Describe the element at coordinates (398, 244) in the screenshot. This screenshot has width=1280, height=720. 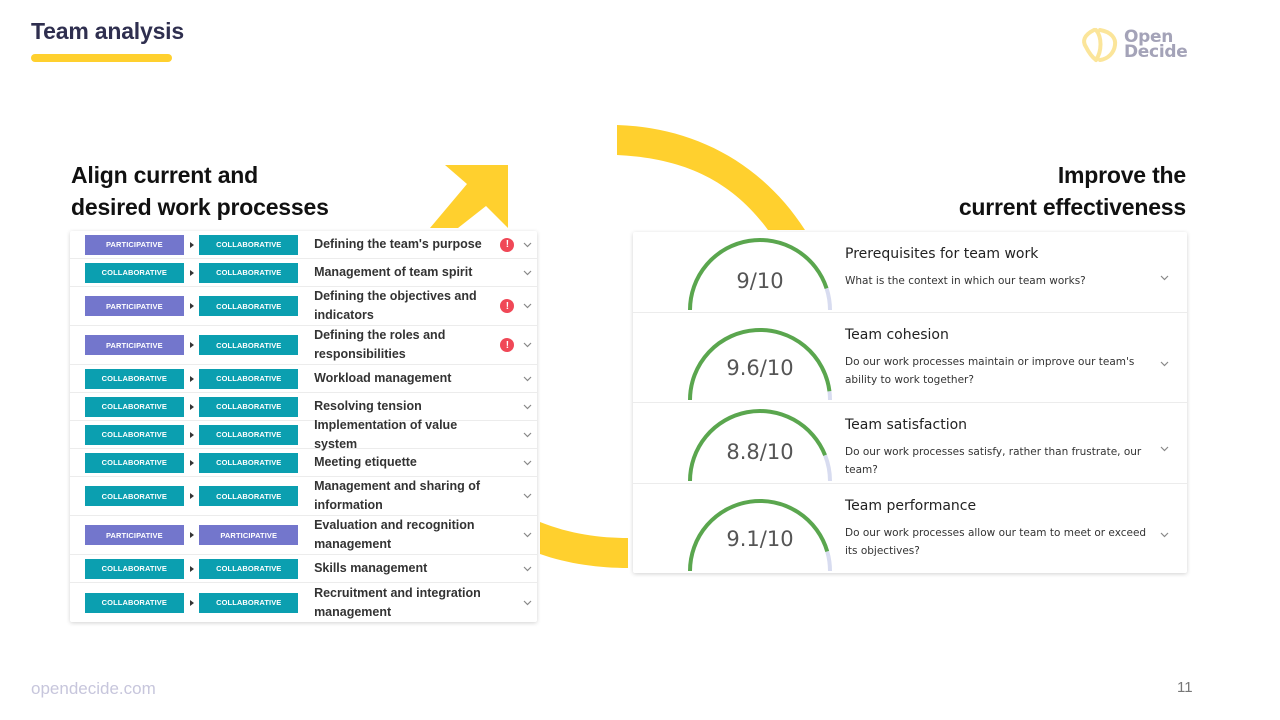
I see `process-name: Defining the team's purpose` at that location.